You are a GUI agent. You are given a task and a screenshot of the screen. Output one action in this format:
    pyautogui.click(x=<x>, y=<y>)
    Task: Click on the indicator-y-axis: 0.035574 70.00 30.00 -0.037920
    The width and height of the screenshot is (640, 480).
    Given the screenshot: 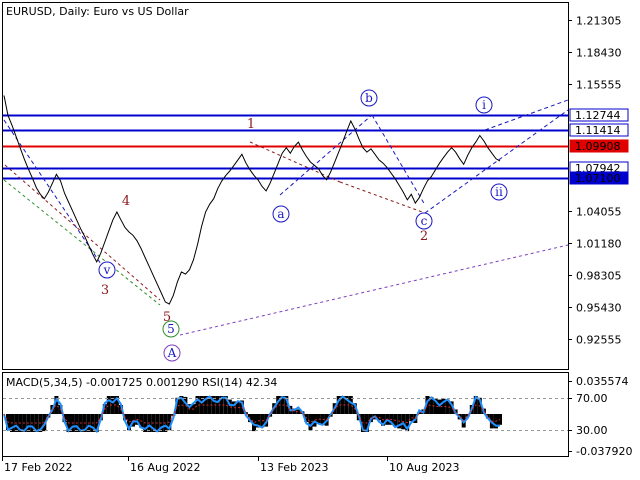 What is the action you would take?
    pyautogui.click(x=600, y=416)
    